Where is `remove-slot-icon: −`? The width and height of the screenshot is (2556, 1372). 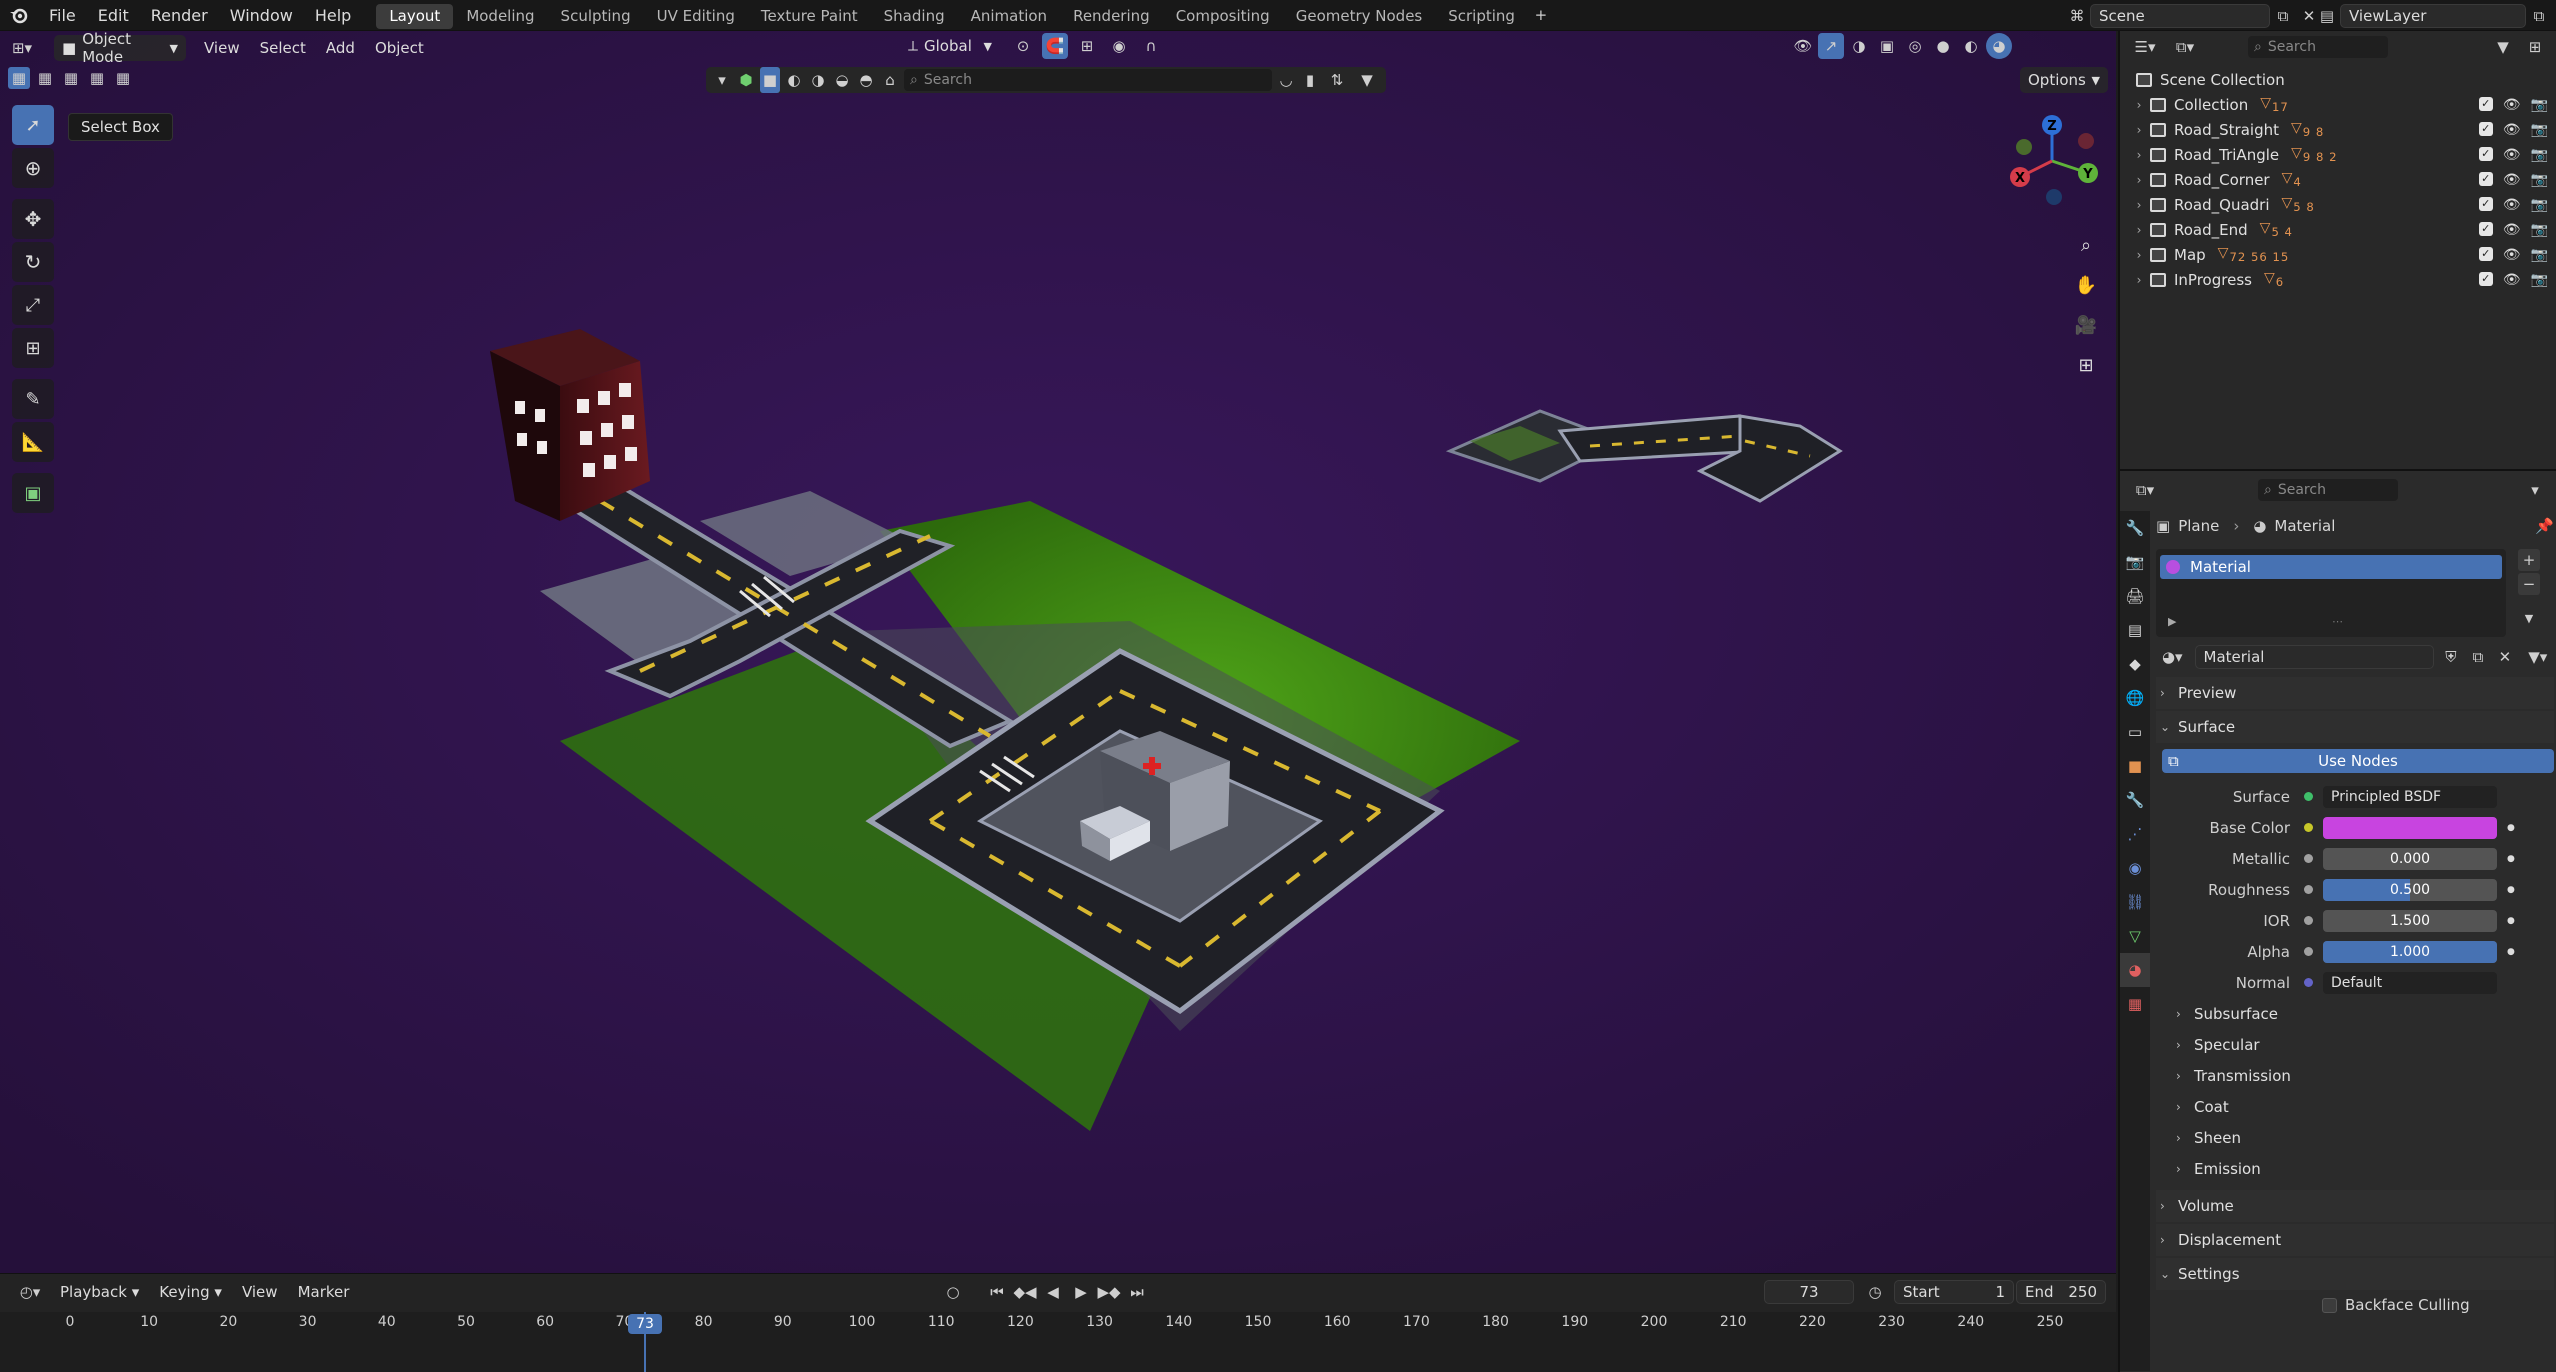
remove-slot-icon: − is located at coordinates (2529, 584).